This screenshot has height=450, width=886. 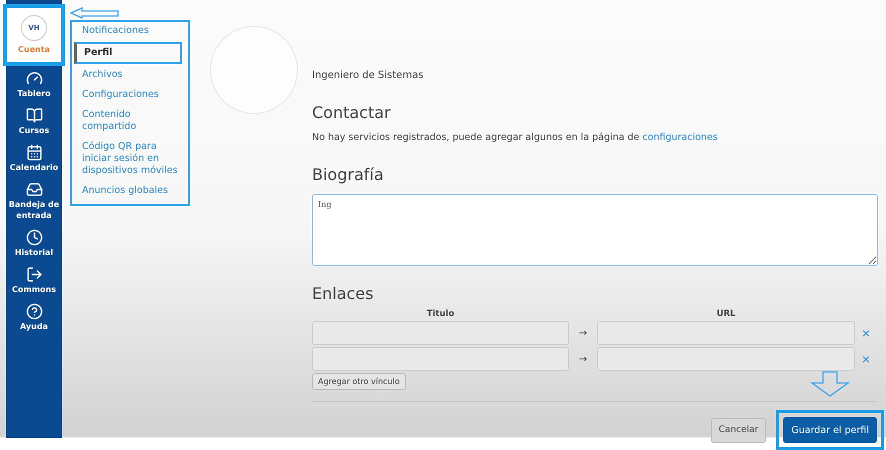 I want to click on nav-item: Commons, so click(x=34, y=280).